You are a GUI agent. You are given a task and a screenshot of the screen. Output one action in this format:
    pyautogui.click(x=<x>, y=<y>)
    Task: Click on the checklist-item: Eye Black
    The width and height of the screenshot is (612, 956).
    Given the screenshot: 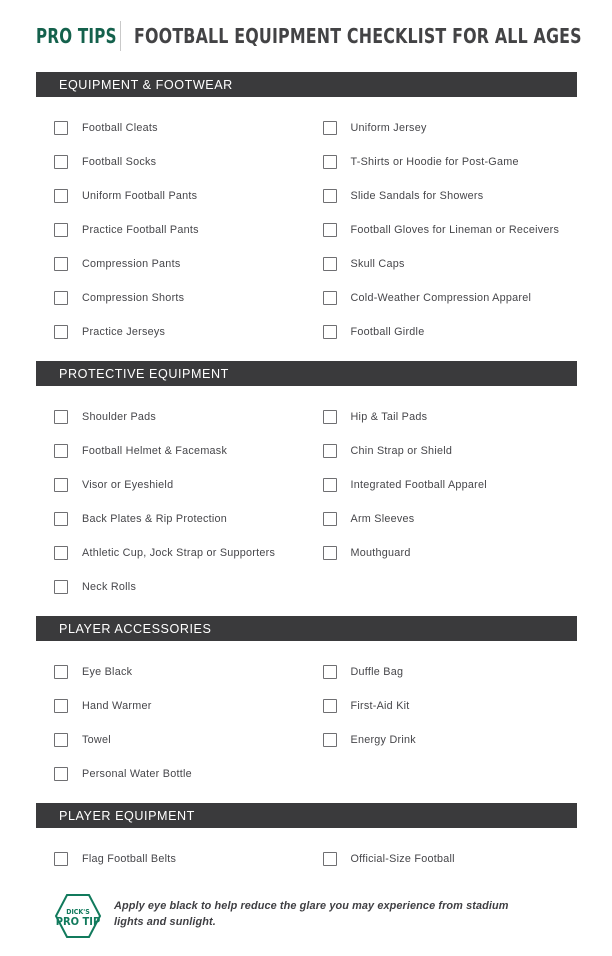 What is the action you would take?
    pyautogui.click(x=180, y=672)
    